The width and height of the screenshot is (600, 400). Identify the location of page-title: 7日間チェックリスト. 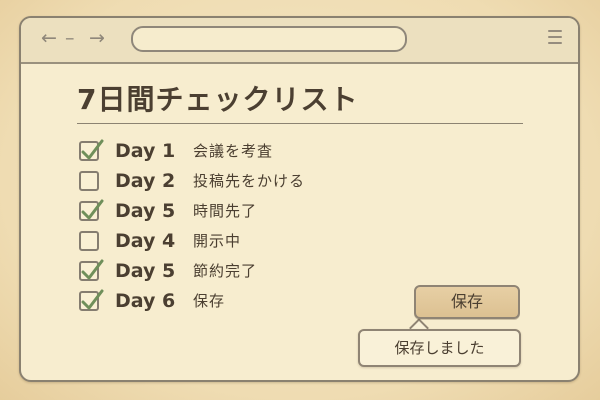
(218, 99).